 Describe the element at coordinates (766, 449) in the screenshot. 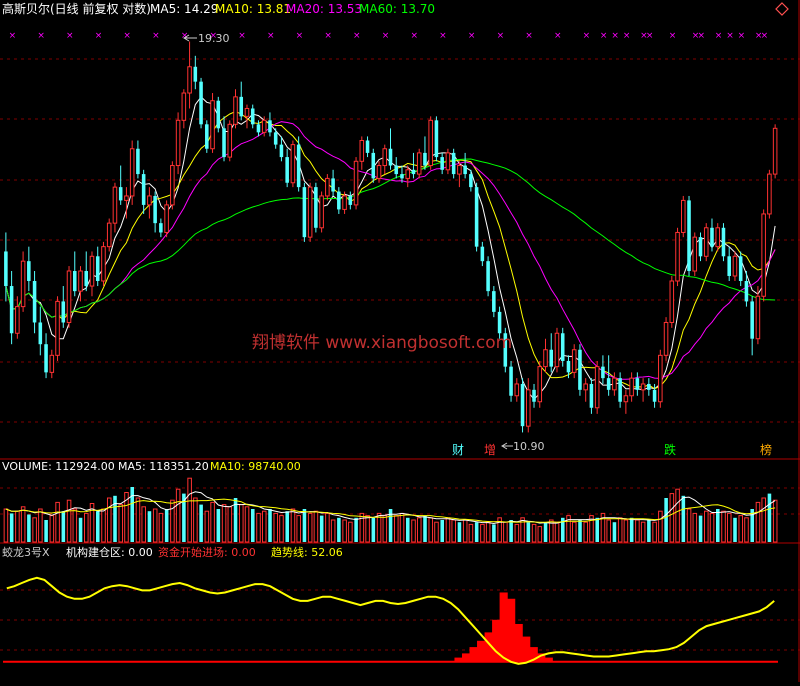

I see `event-label-bang: 榜` at that location.